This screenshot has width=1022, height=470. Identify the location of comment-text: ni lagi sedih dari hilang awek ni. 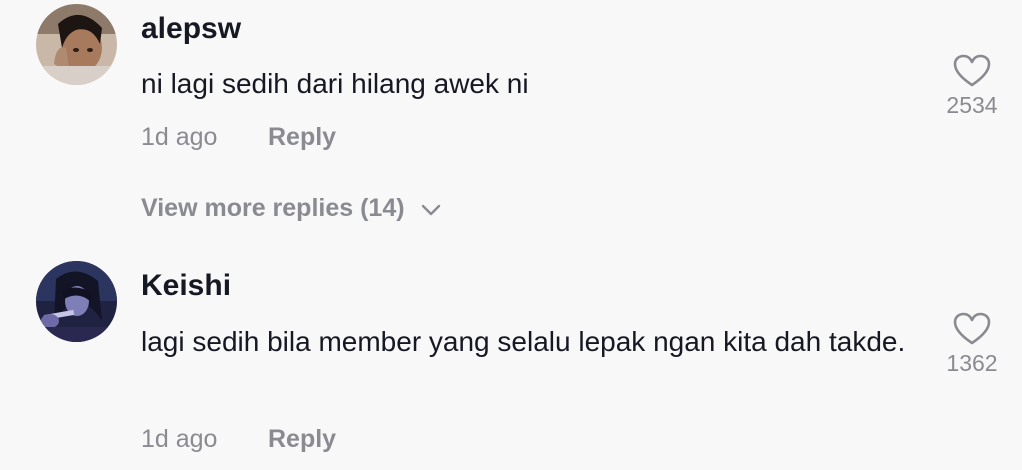
(335, 83).